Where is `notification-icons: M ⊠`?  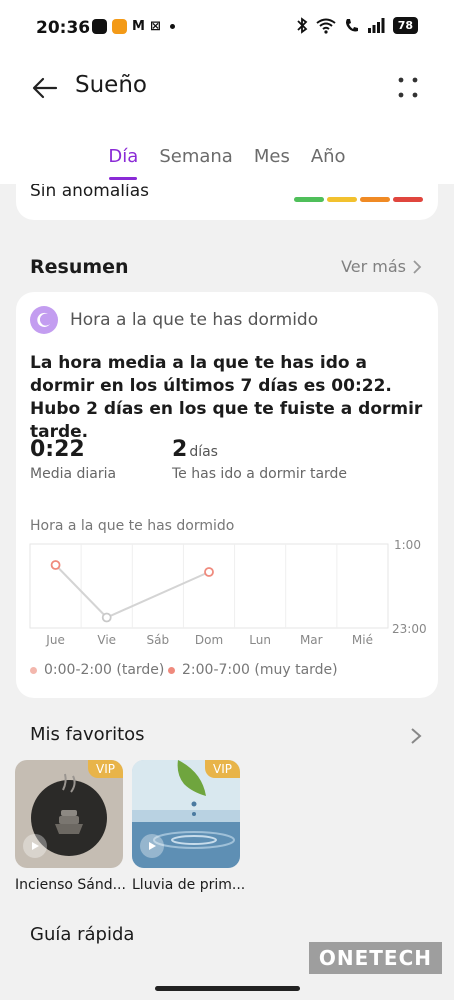 notification-icons: M ⊠ is located at coordinates (133, 26).